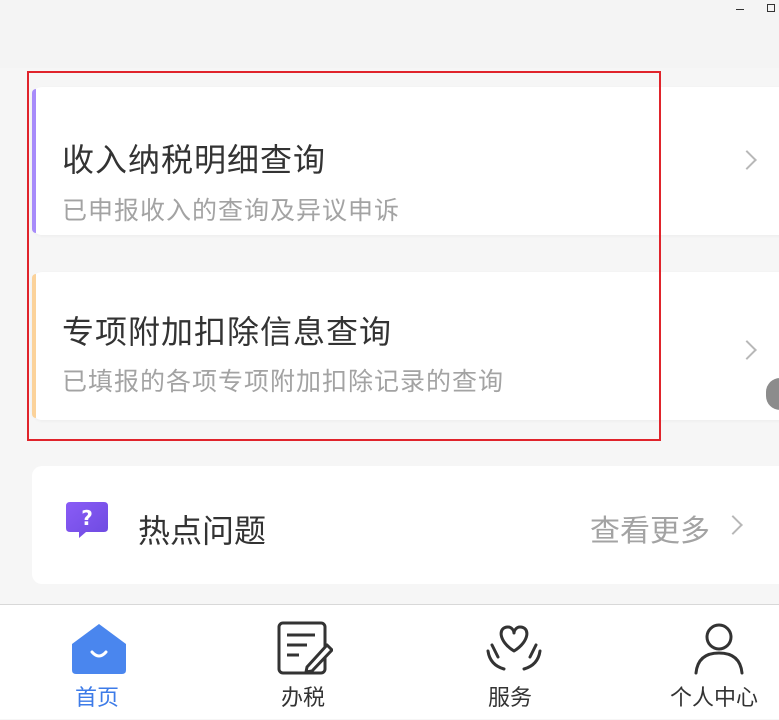 Image resolution: width=779 pixels, height=720 pixels. I want to click on home-icon, so click(99, 649).